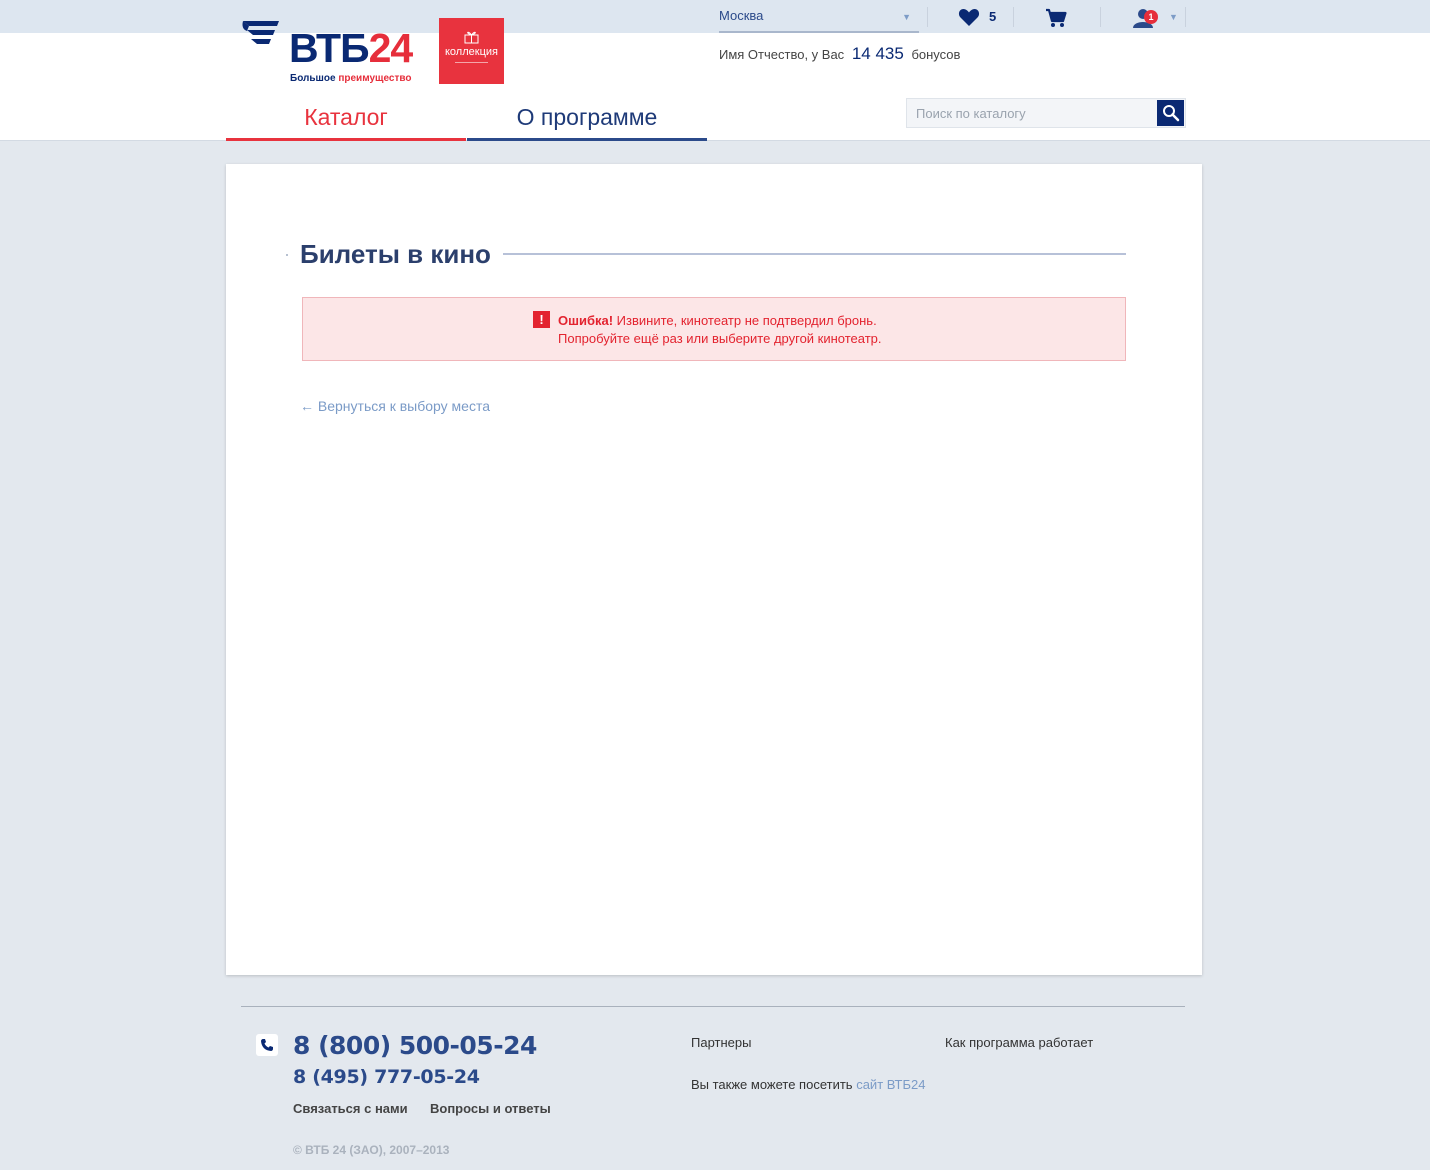 The height and width of the screenshot is (1170, 1430). Describe the element at coordinates (877, 53) in the screenshot. I see `bonus-amount: 14 435` at that location.